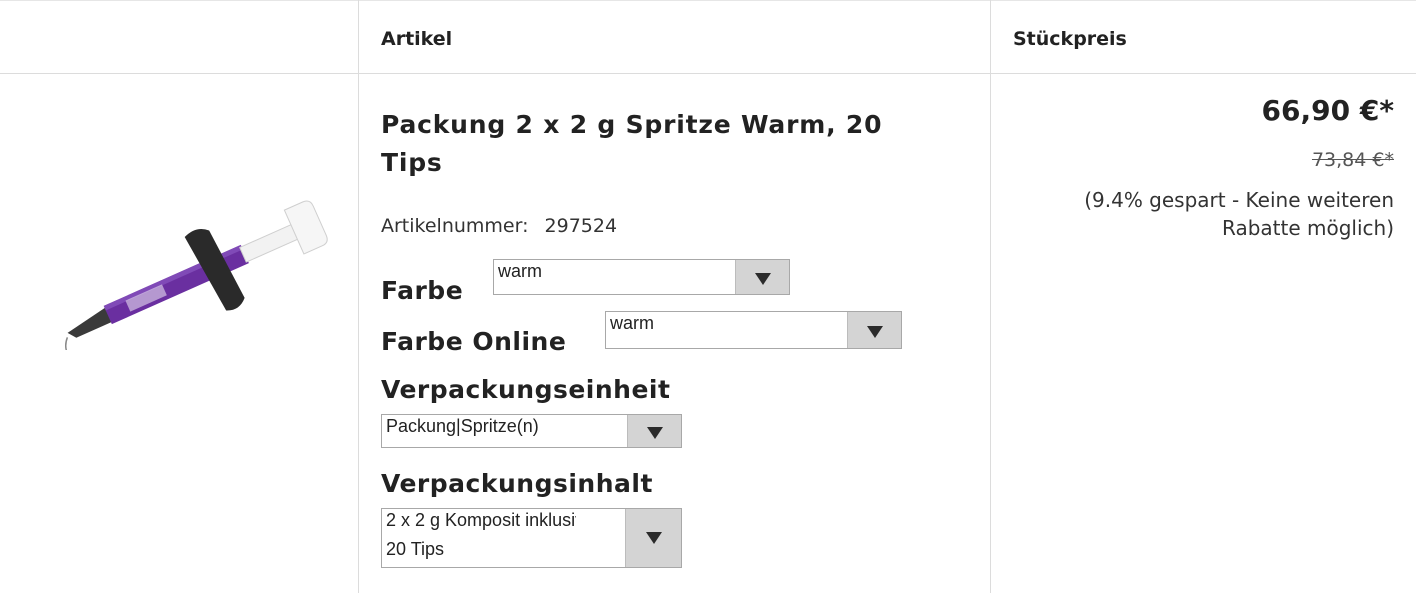  I want to click on column-header-article: Artikel, so click(417, 39).